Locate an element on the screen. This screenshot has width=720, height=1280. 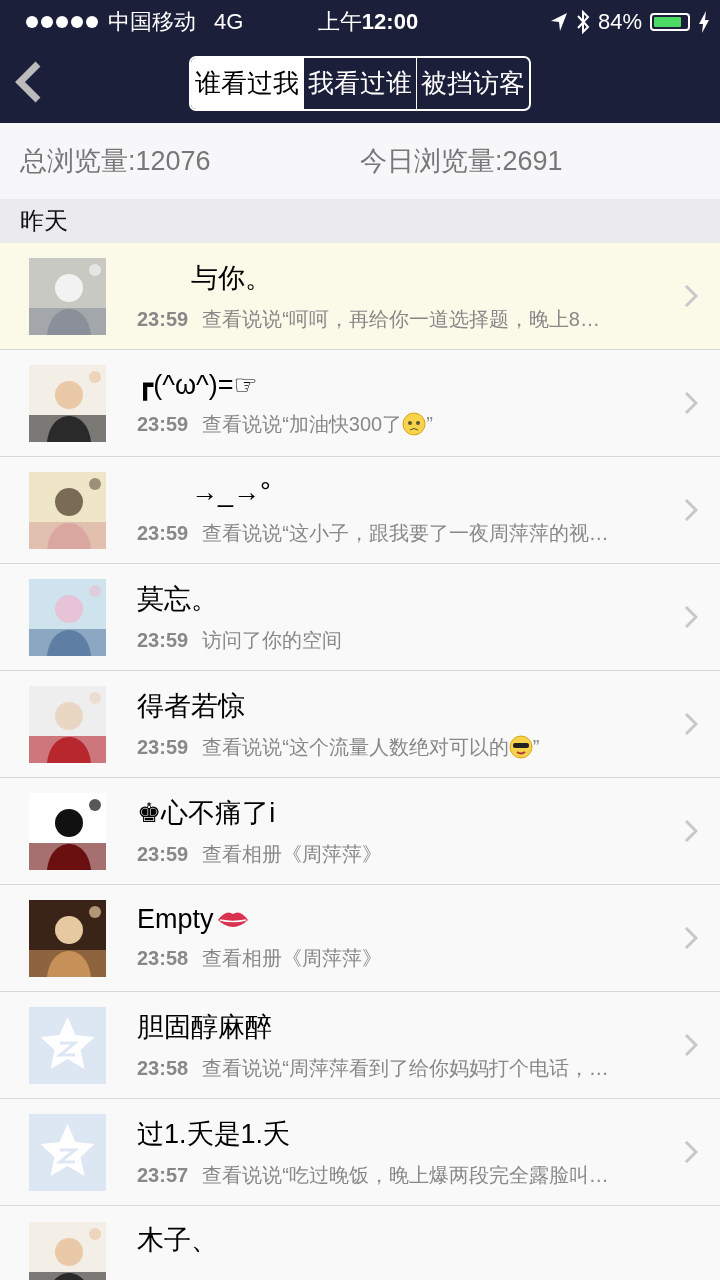
worried-emoji-icon is located at coordinates (414, 424).